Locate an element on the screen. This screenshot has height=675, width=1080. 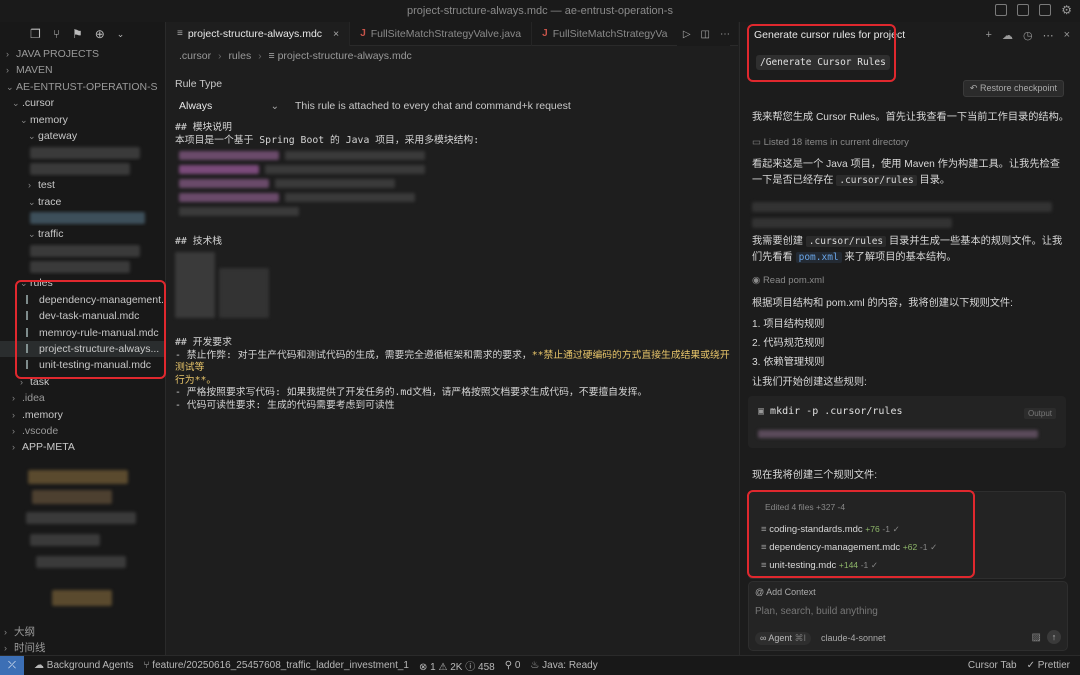
java-status: ♨ Java: Ready is located at coordinates (563, 665).